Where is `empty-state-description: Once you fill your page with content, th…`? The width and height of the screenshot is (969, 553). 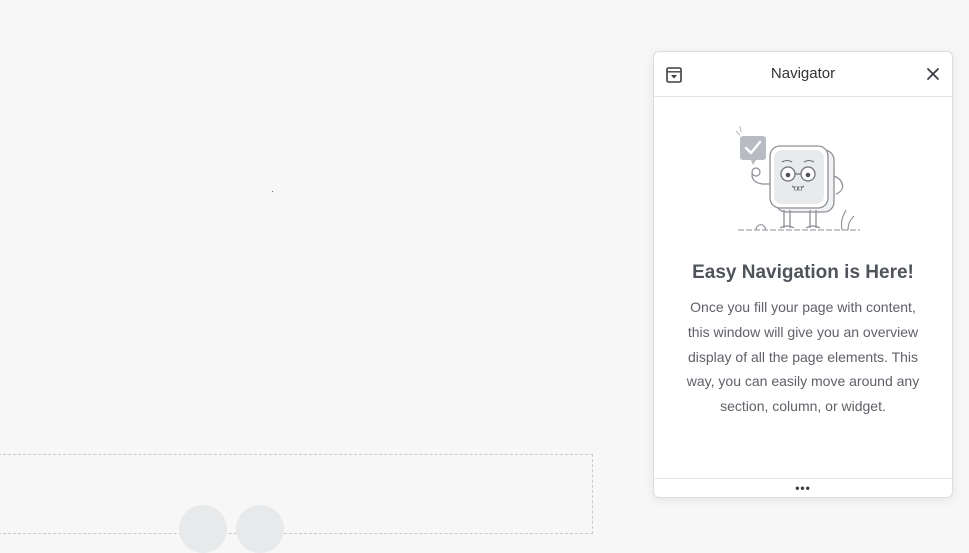 empty-state-description: Once you fill your page with content, th… is located at coordinates (803, 357).